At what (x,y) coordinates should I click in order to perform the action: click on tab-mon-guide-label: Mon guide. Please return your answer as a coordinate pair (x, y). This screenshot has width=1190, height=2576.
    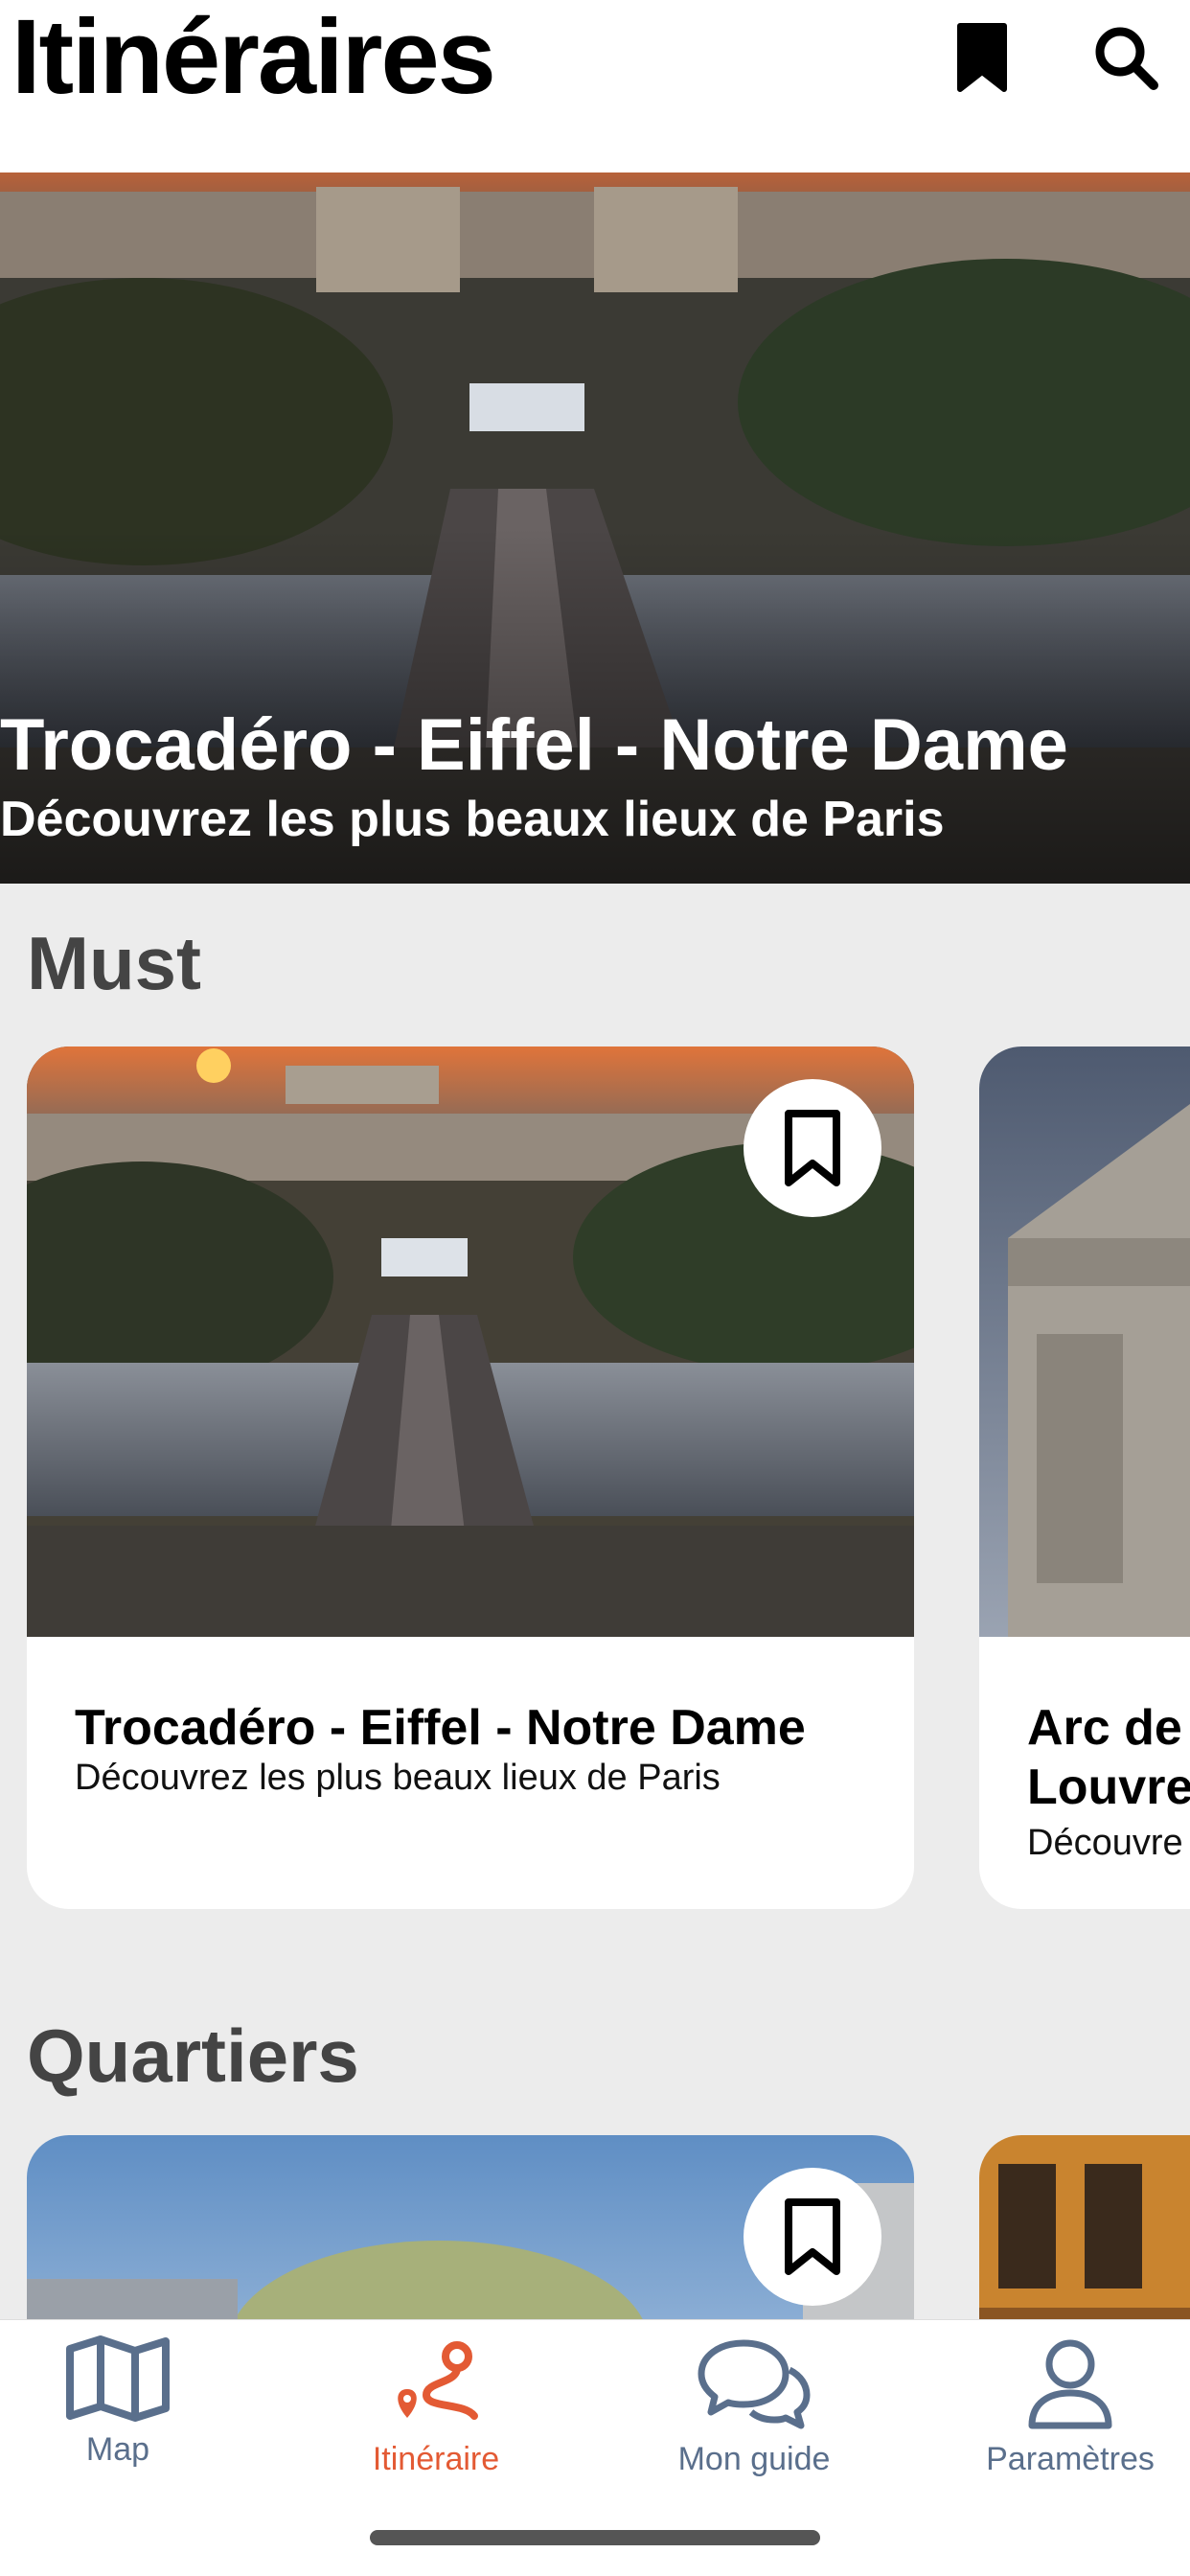
    Looking at the image, I should click on (754, 2459).